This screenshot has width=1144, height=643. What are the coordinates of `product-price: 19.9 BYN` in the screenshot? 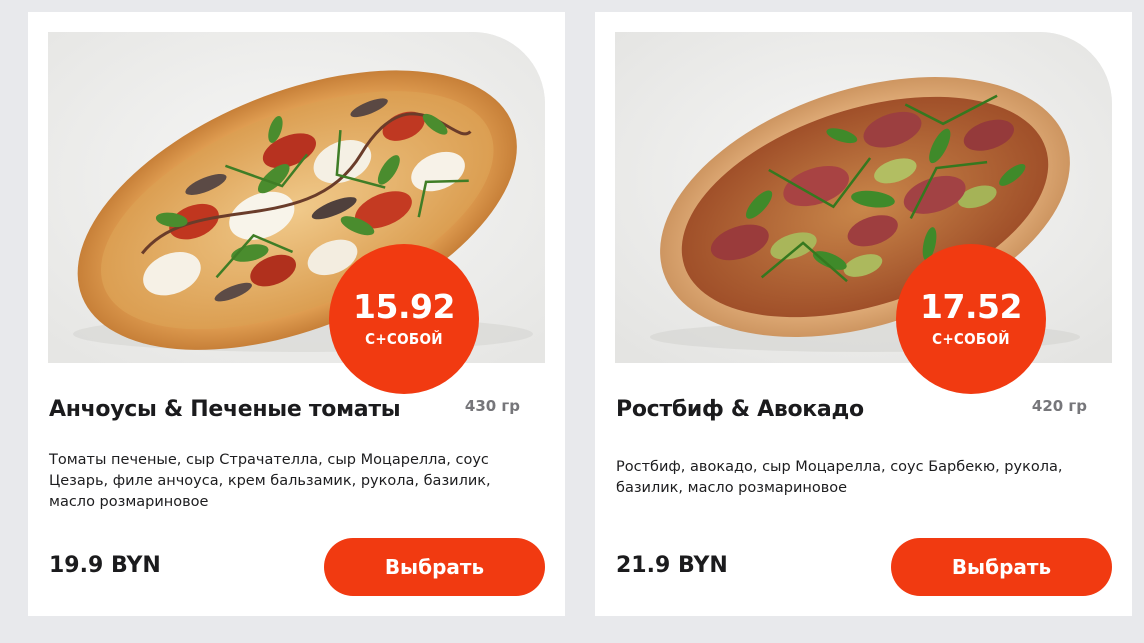 It's located at (105, 565).